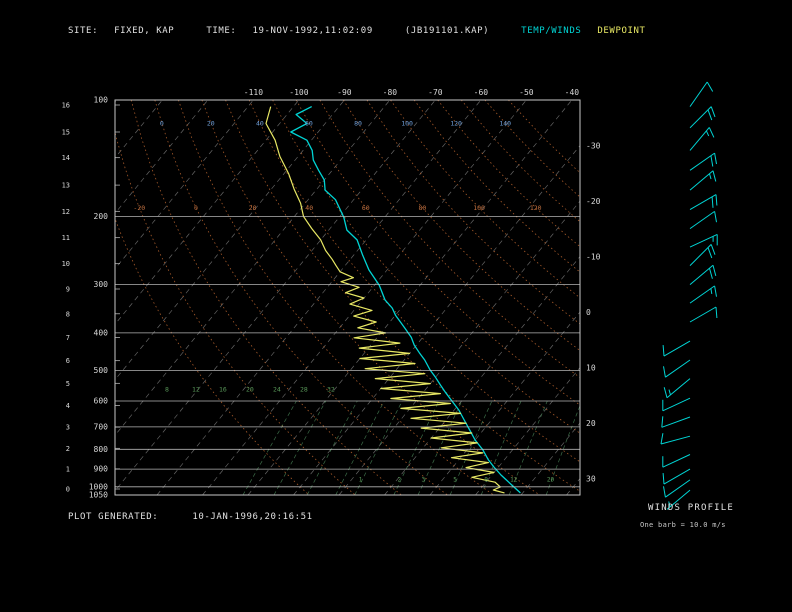 This screenshot has width=792, height=612. What do you see at coordinates (66, 133) in the screenshot?
I see `svg-text: 15` at bounding box center [66, 133].